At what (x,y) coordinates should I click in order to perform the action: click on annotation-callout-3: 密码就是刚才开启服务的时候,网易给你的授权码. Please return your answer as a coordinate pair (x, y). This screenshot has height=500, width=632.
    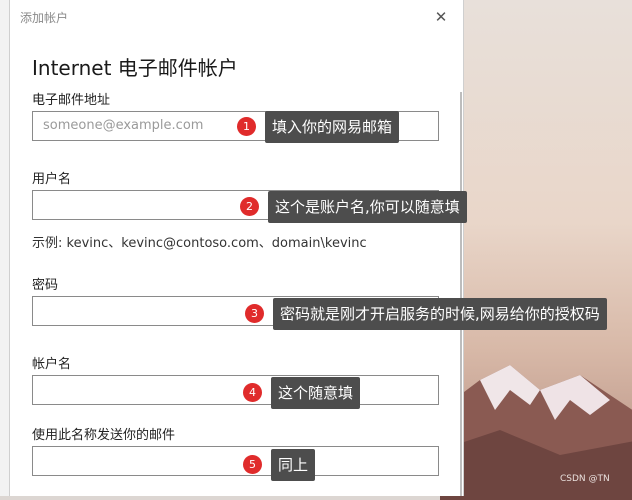
    Looking at the image, I should click on (440, 314).